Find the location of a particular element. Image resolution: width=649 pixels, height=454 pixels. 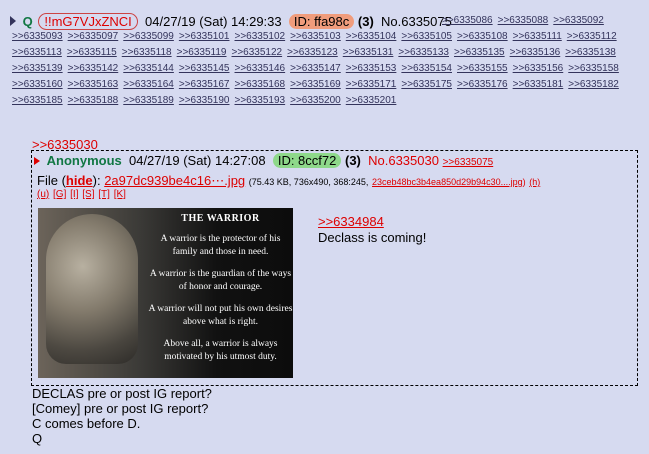

backlink: >>6335102 is located at coordinates (260, 37).